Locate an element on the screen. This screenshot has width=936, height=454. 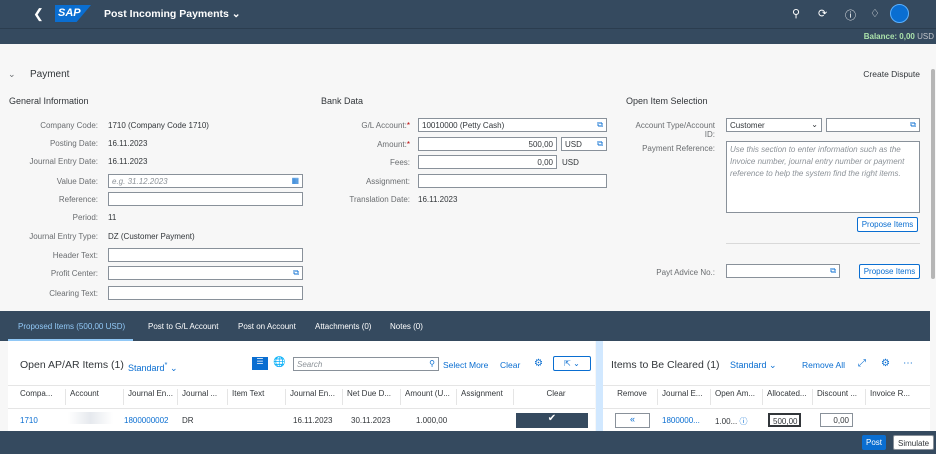
create-dispute-link: Create Dispute is located at coordinates (891, 74).